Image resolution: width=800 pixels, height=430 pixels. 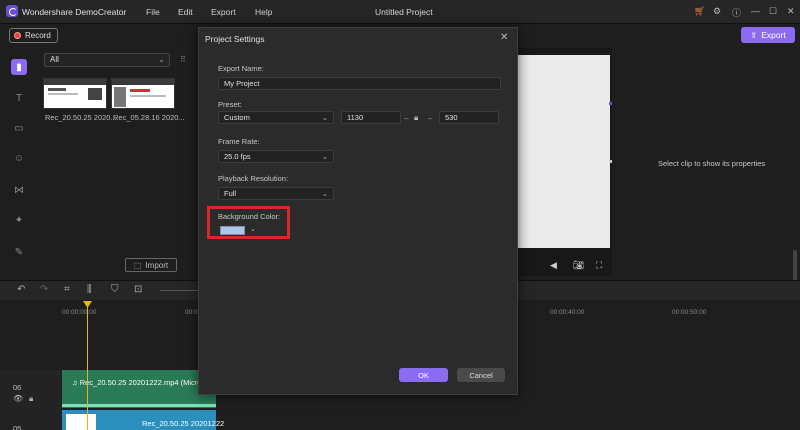 What do you see at coordinates (263, 12) in the screenshot?
I see `menu-help: Help` at bounding box center [263, 12].